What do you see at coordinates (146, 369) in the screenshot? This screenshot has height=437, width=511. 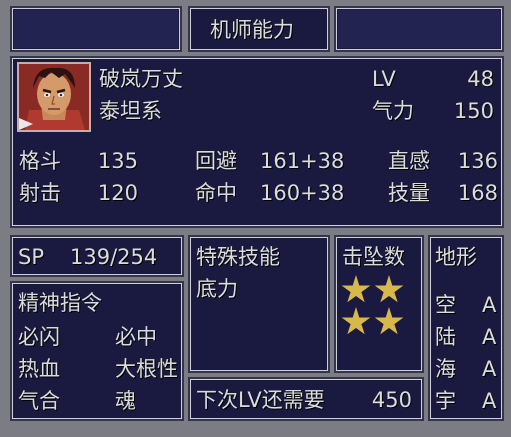 I see `spirit-command: 大根性` at bounding box center [146, 369].